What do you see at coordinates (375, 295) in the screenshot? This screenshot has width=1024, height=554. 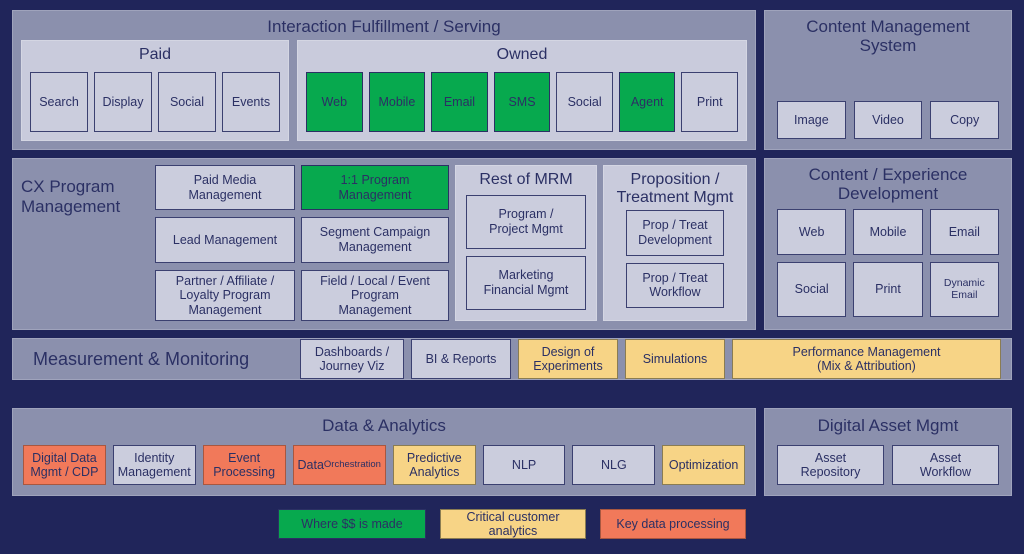 I see `box-field-local-event-program: Field / Local / Event Program Management` at bounding box center [375, 295].